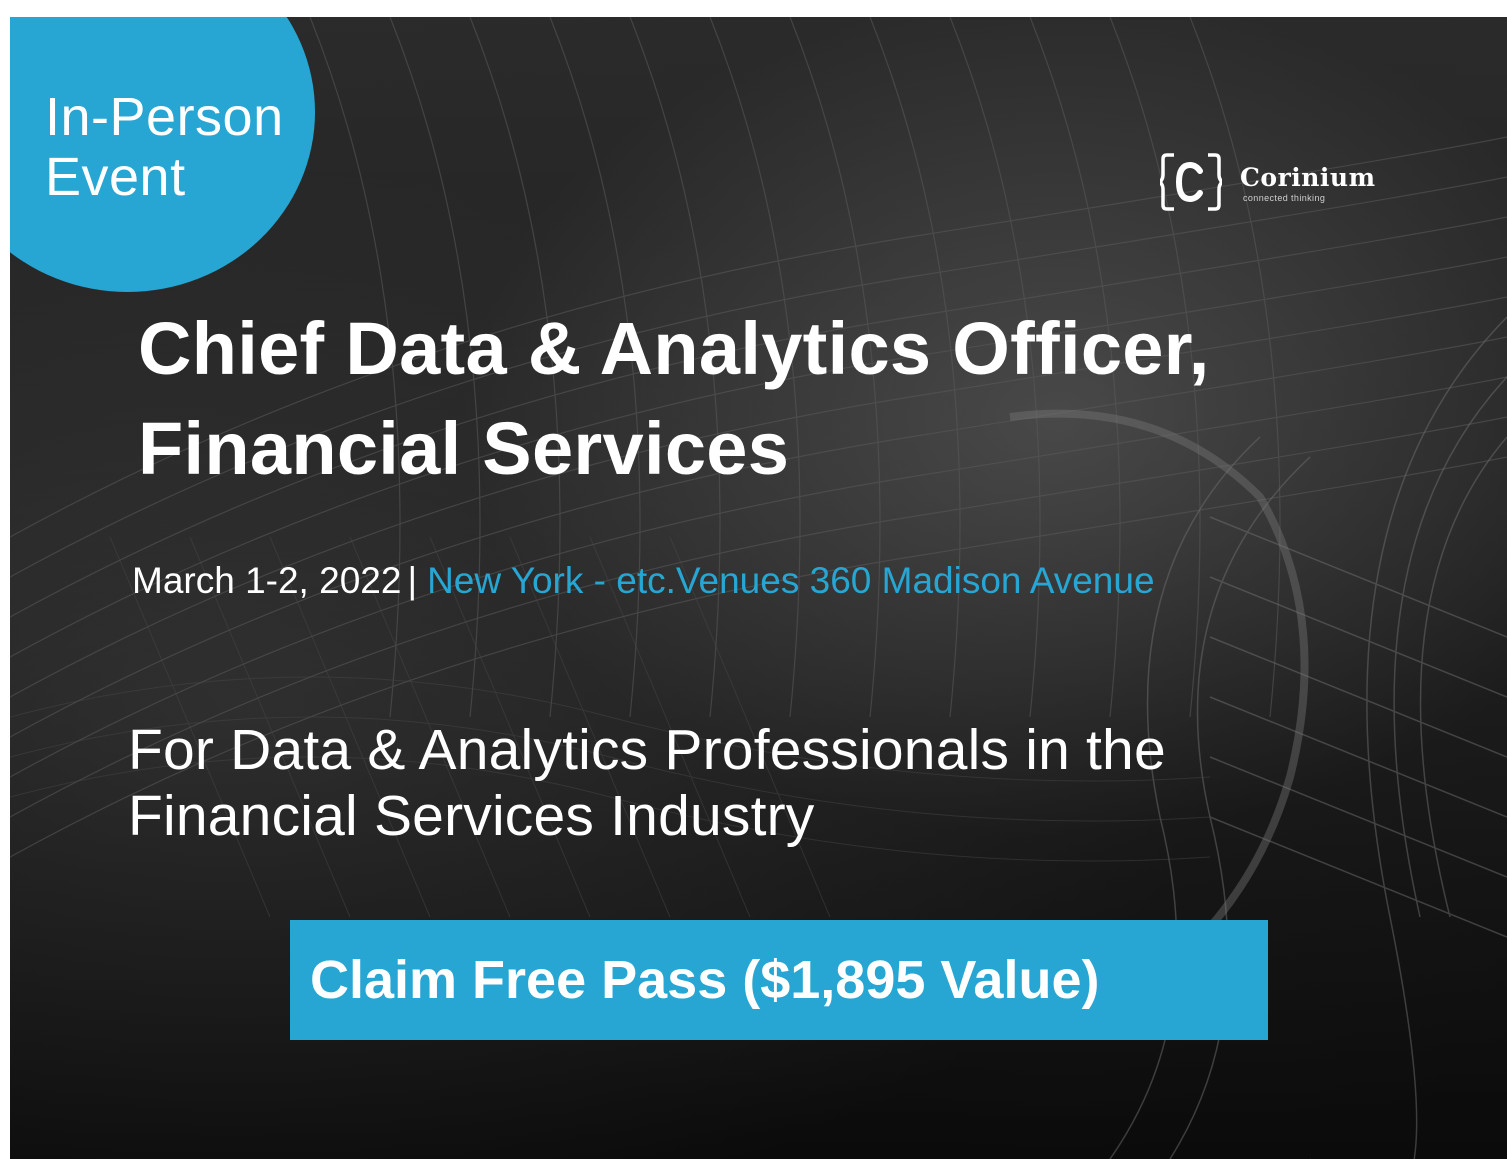 This screenshot has width=1507, height=1159. What do you see at coordinates (164, 117) in the screenshot?
I see `badge-line1: In-Person` at bounding box center [164, 117].